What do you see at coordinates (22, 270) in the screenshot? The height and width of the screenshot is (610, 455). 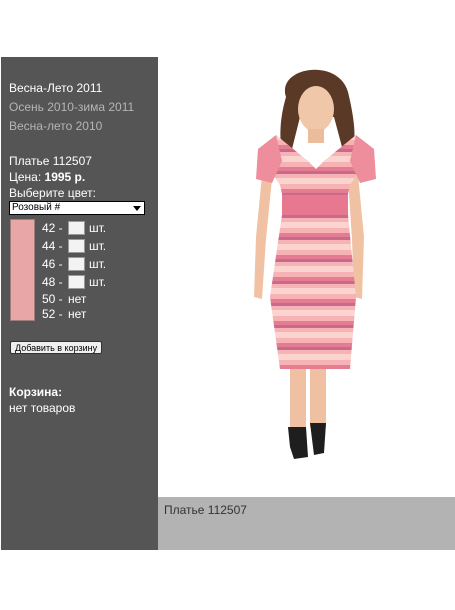 I see `color-swatch` at bounding box center [22, 270].